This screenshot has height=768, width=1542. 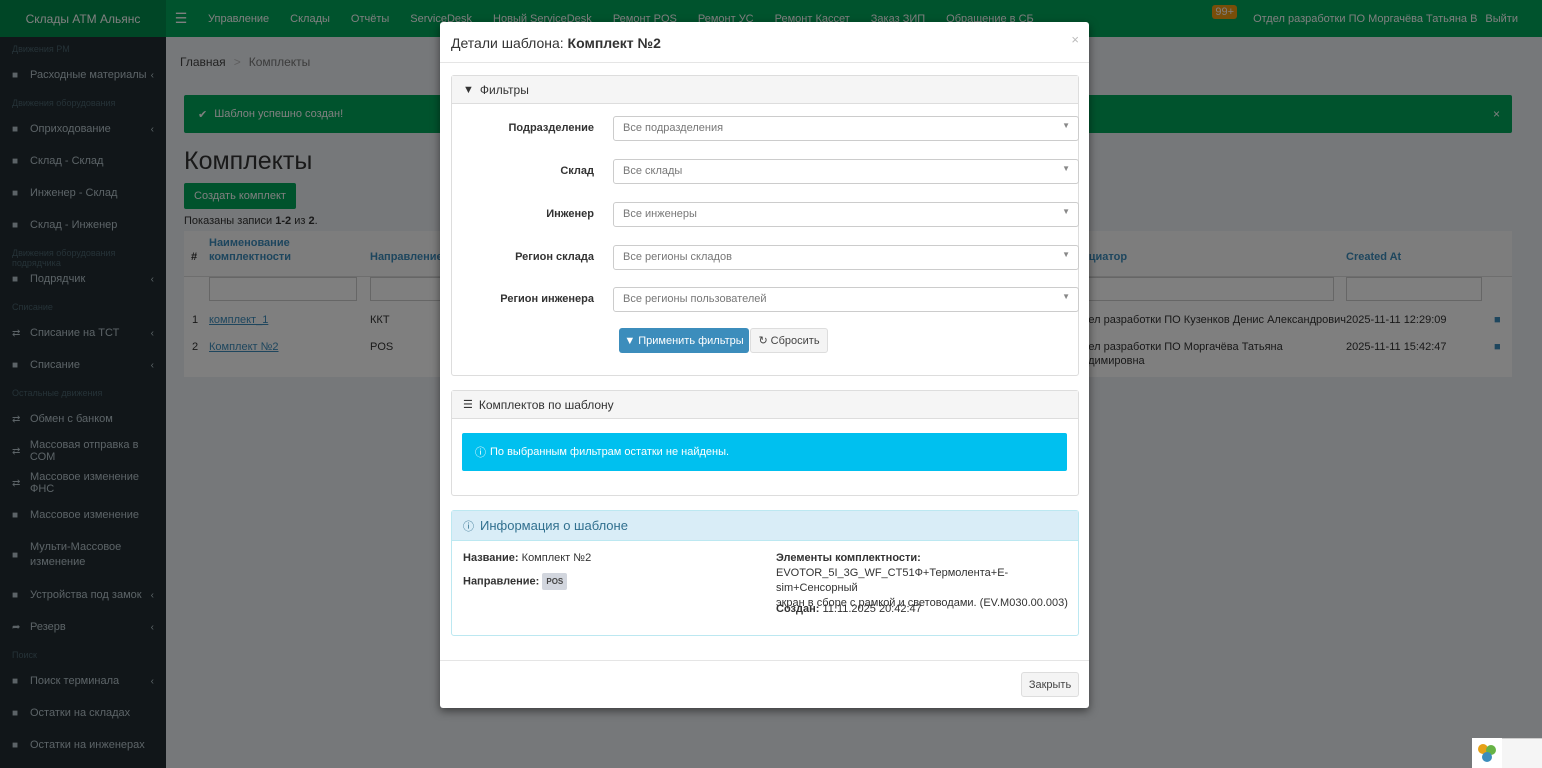 I want to click on select-placeholder: Все регионы складов, so click(x=677, y=257).